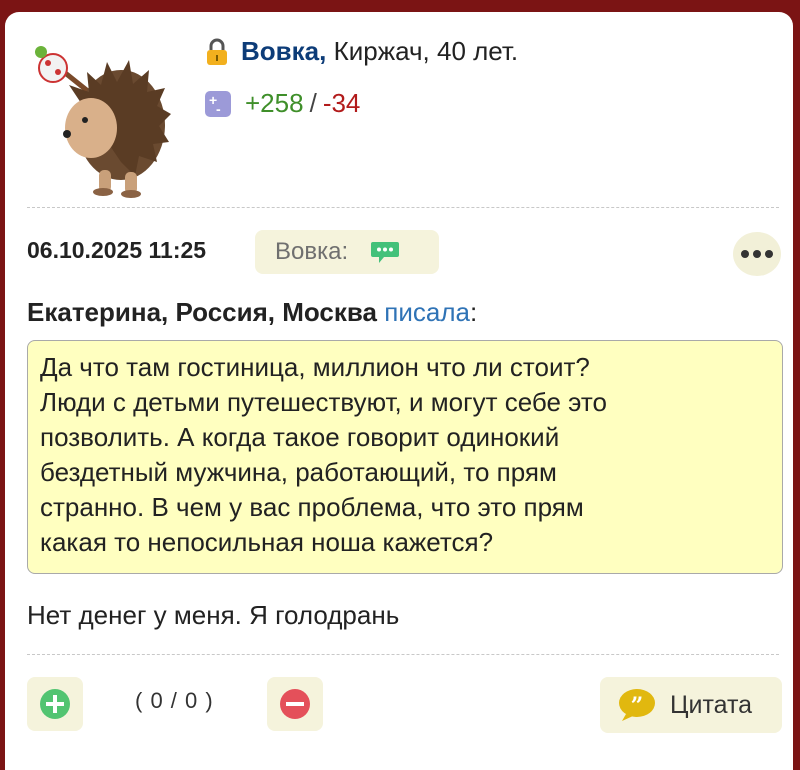 The image size is (800, 770). I want to click on user-info: Киржач, 40 лет., so click(426, 51).